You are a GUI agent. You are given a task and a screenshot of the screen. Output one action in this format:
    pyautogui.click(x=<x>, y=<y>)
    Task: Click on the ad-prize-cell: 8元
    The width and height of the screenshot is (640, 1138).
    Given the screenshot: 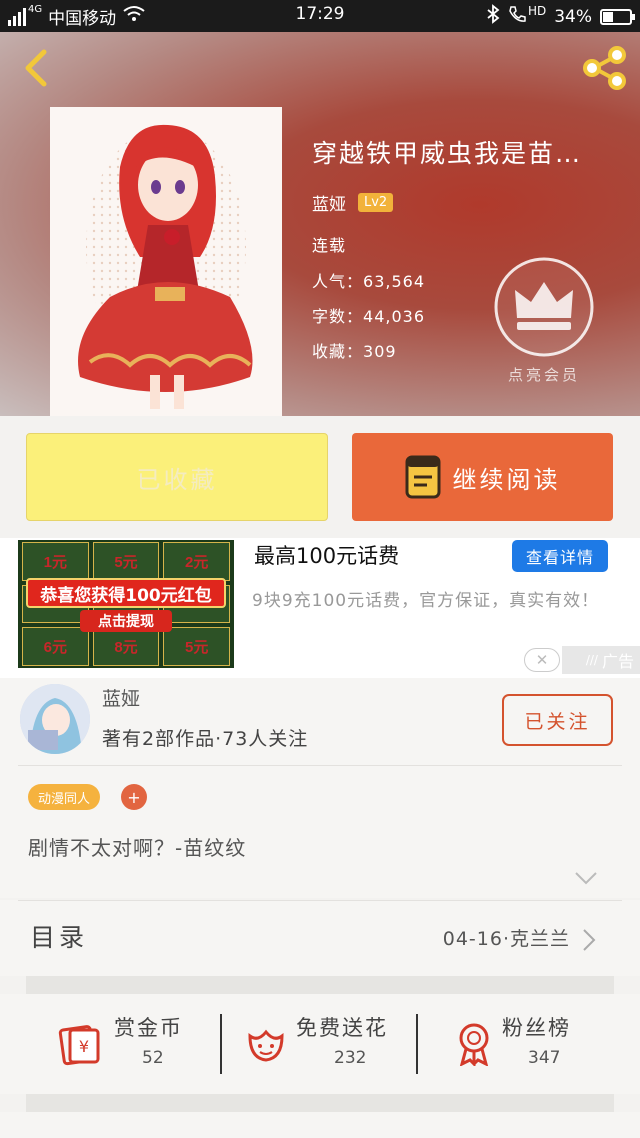 What is the action you would take?
    pyautogui.click(x=126, y=646)
    